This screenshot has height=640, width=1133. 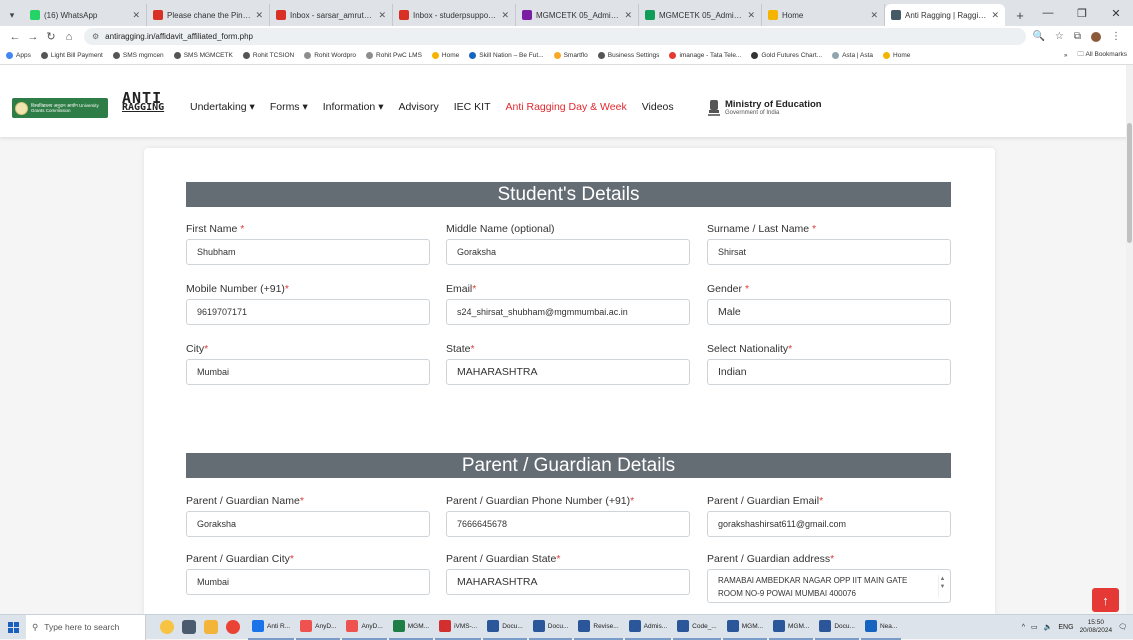 What do you see at coordinates (658, 107) in the screenshot?
I see `nav-item: Videos` at bounding box center [658, 107].